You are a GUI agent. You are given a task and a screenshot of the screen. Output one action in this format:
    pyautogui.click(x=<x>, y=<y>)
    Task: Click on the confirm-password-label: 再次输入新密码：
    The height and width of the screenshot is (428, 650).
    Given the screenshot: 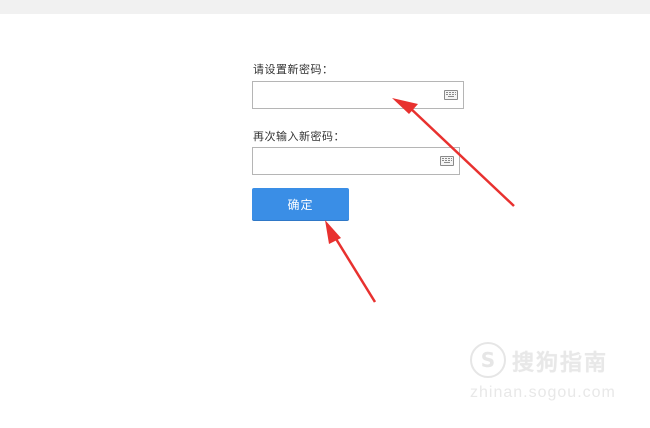 What is the action you would take?
    pyautogui.click(x=299, y=136)
    